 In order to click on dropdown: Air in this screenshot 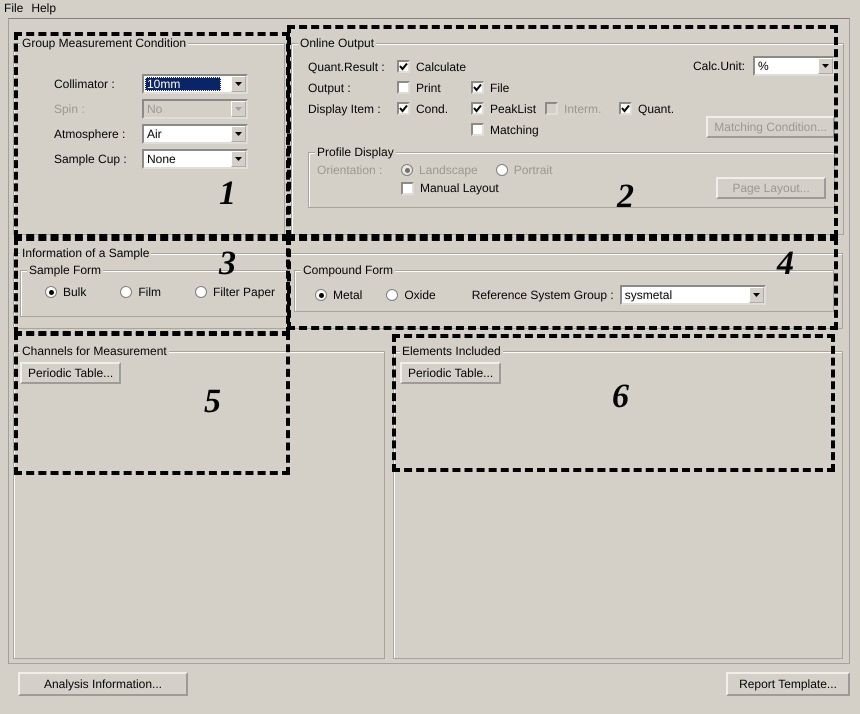, I will do `click(195, 134)`.